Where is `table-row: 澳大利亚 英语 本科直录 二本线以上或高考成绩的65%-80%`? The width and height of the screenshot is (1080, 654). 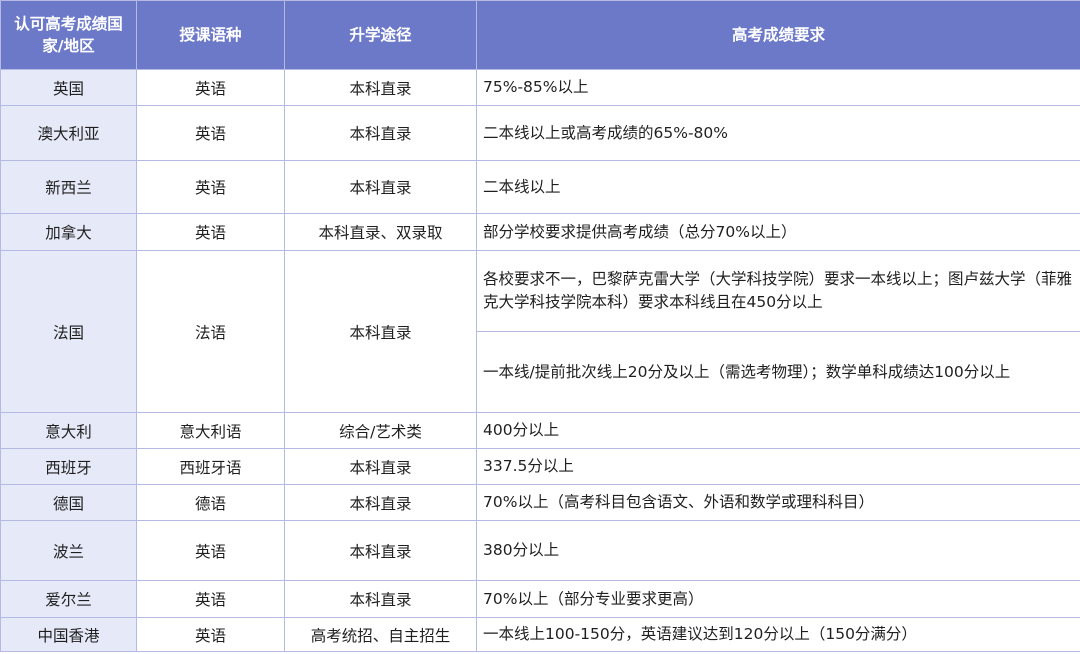
table-row: 澳大利亚 英语 本科直录 二本线以上或高考成绩的65%-80% is located at coordinates (540, 133).